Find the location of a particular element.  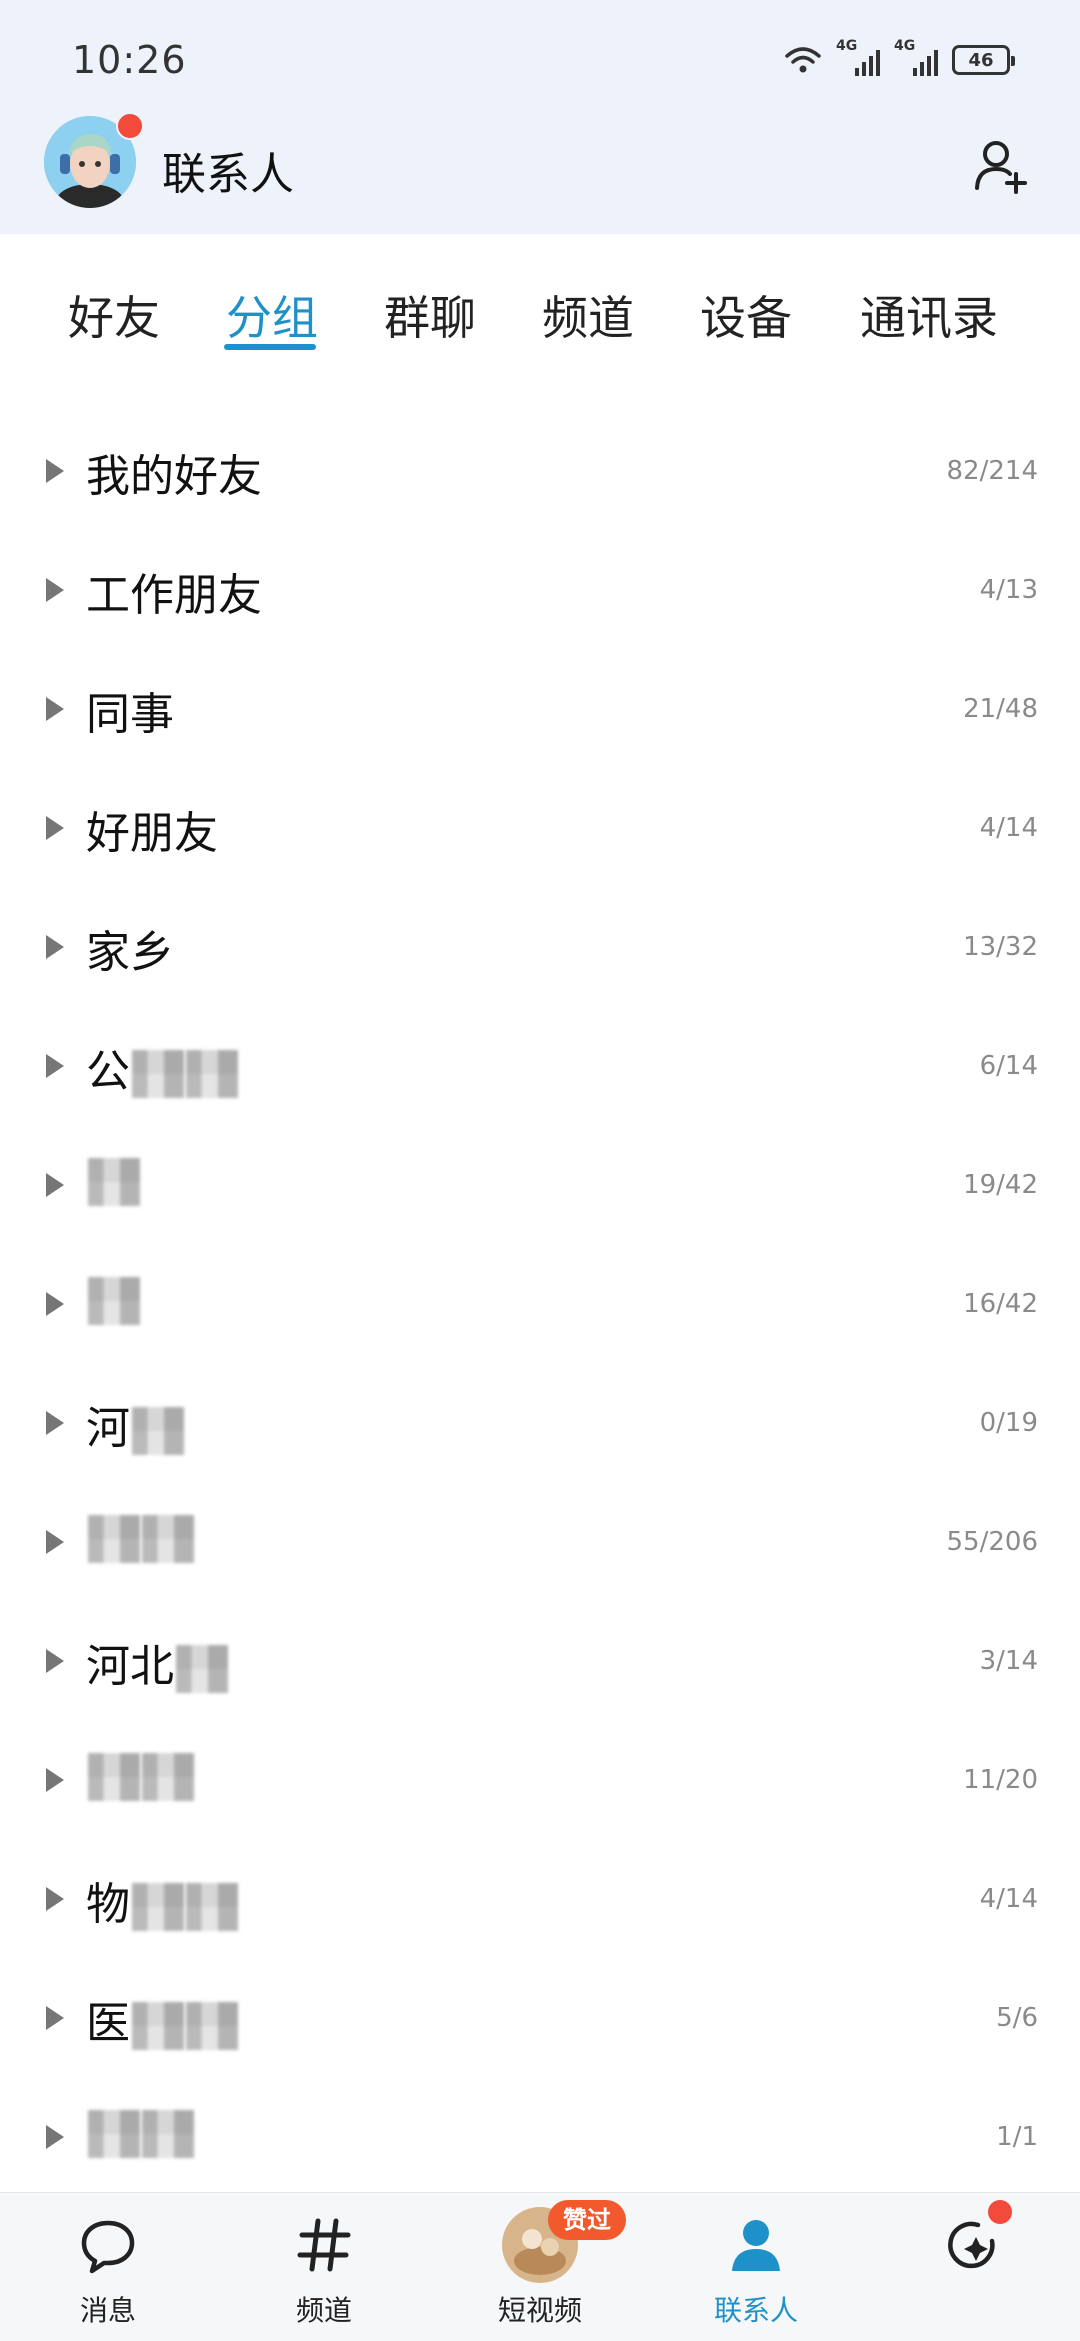

list-item: 16/42 is located at coordinates (540, 1312).